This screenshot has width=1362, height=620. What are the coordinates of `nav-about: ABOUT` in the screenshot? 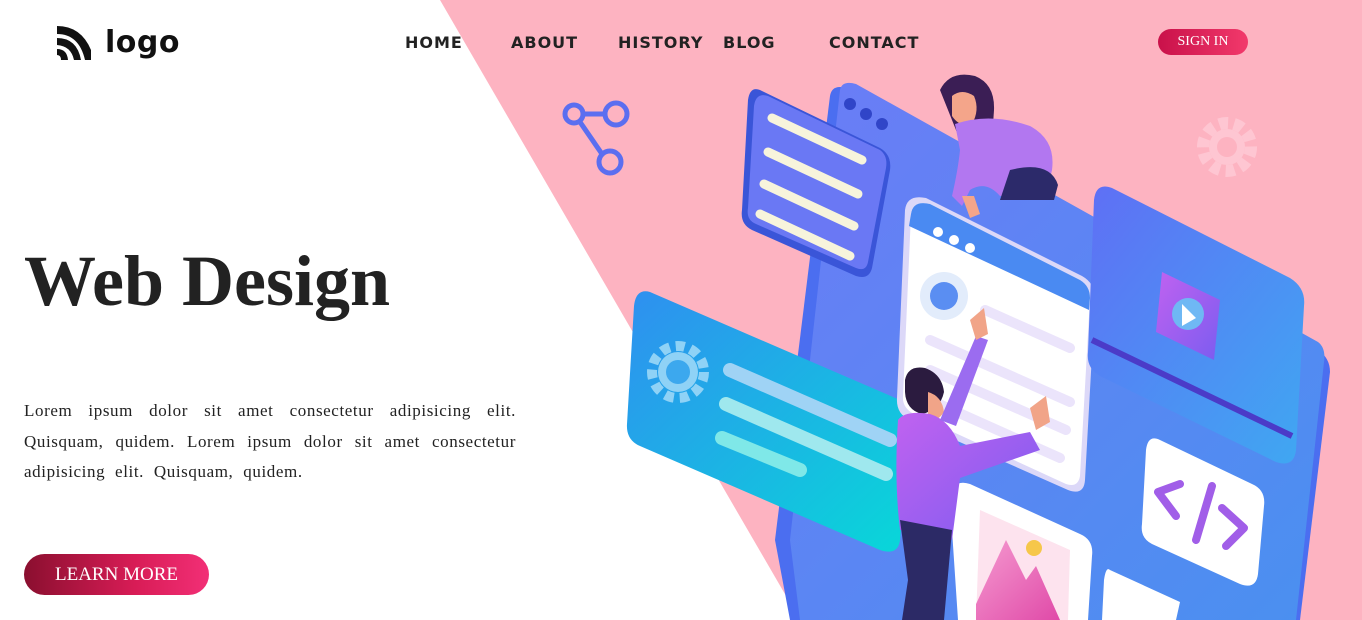 It's located at (544, 42).